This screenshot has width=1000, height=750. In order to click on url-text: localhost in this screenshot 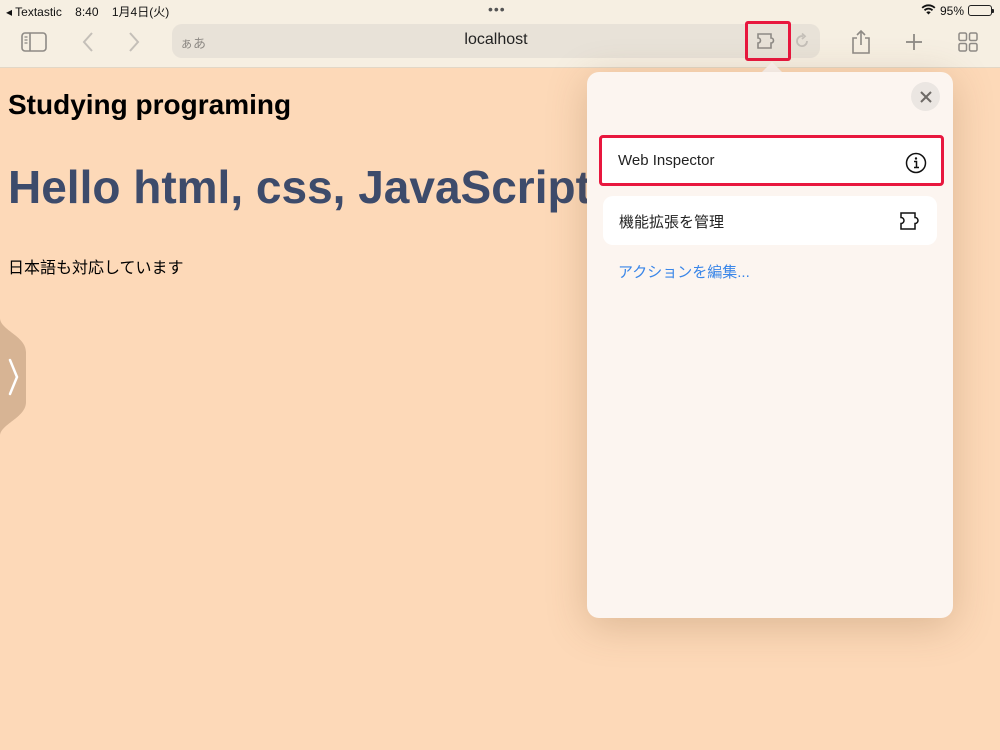, I will do `click(496, 40)`.